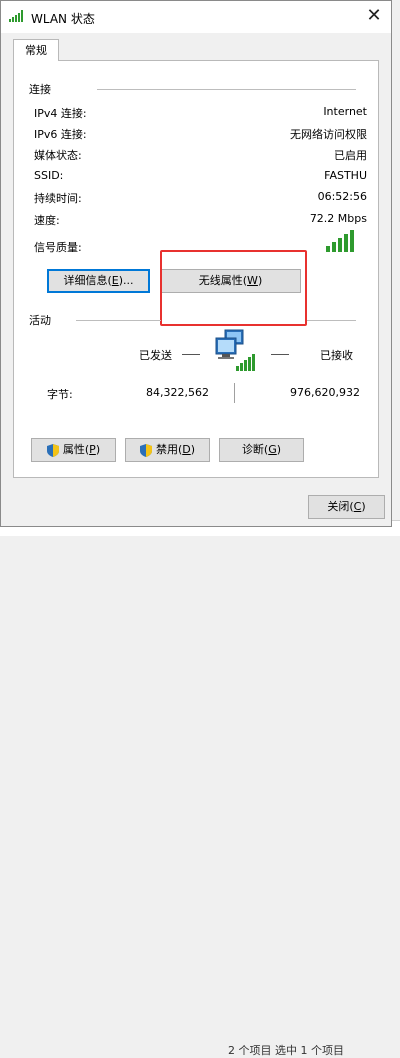 The height and width of the screenshot is (1058, 400). What do you see at coordinates (40, 89) in the screenshot?
I see `connection-group-label: 连接` at bounding box center [40, 89].